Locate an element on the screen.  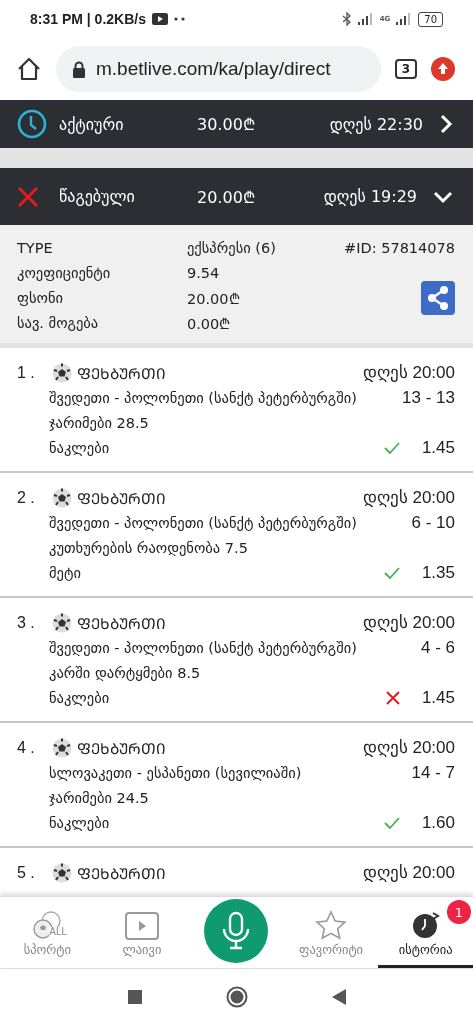
bluetooth-icon is located at coordinates (346, 19).